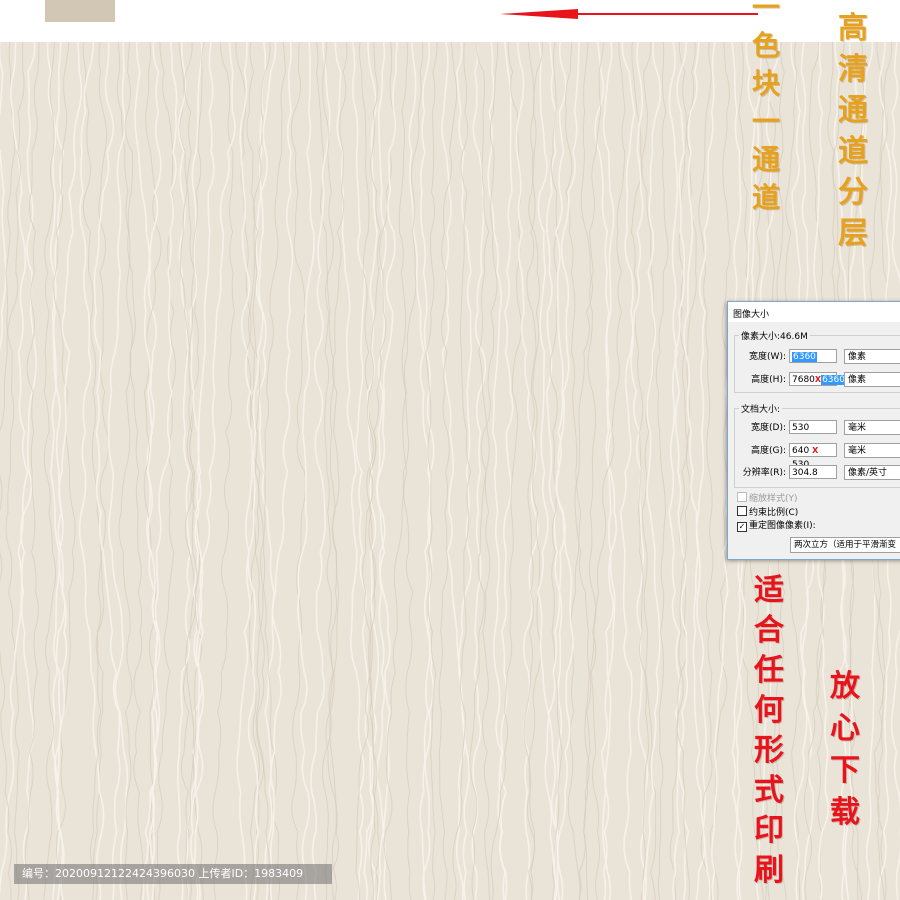  I want to click on resample-method-value: 两次立方（适用于平滑渐变, so click(845, 545).